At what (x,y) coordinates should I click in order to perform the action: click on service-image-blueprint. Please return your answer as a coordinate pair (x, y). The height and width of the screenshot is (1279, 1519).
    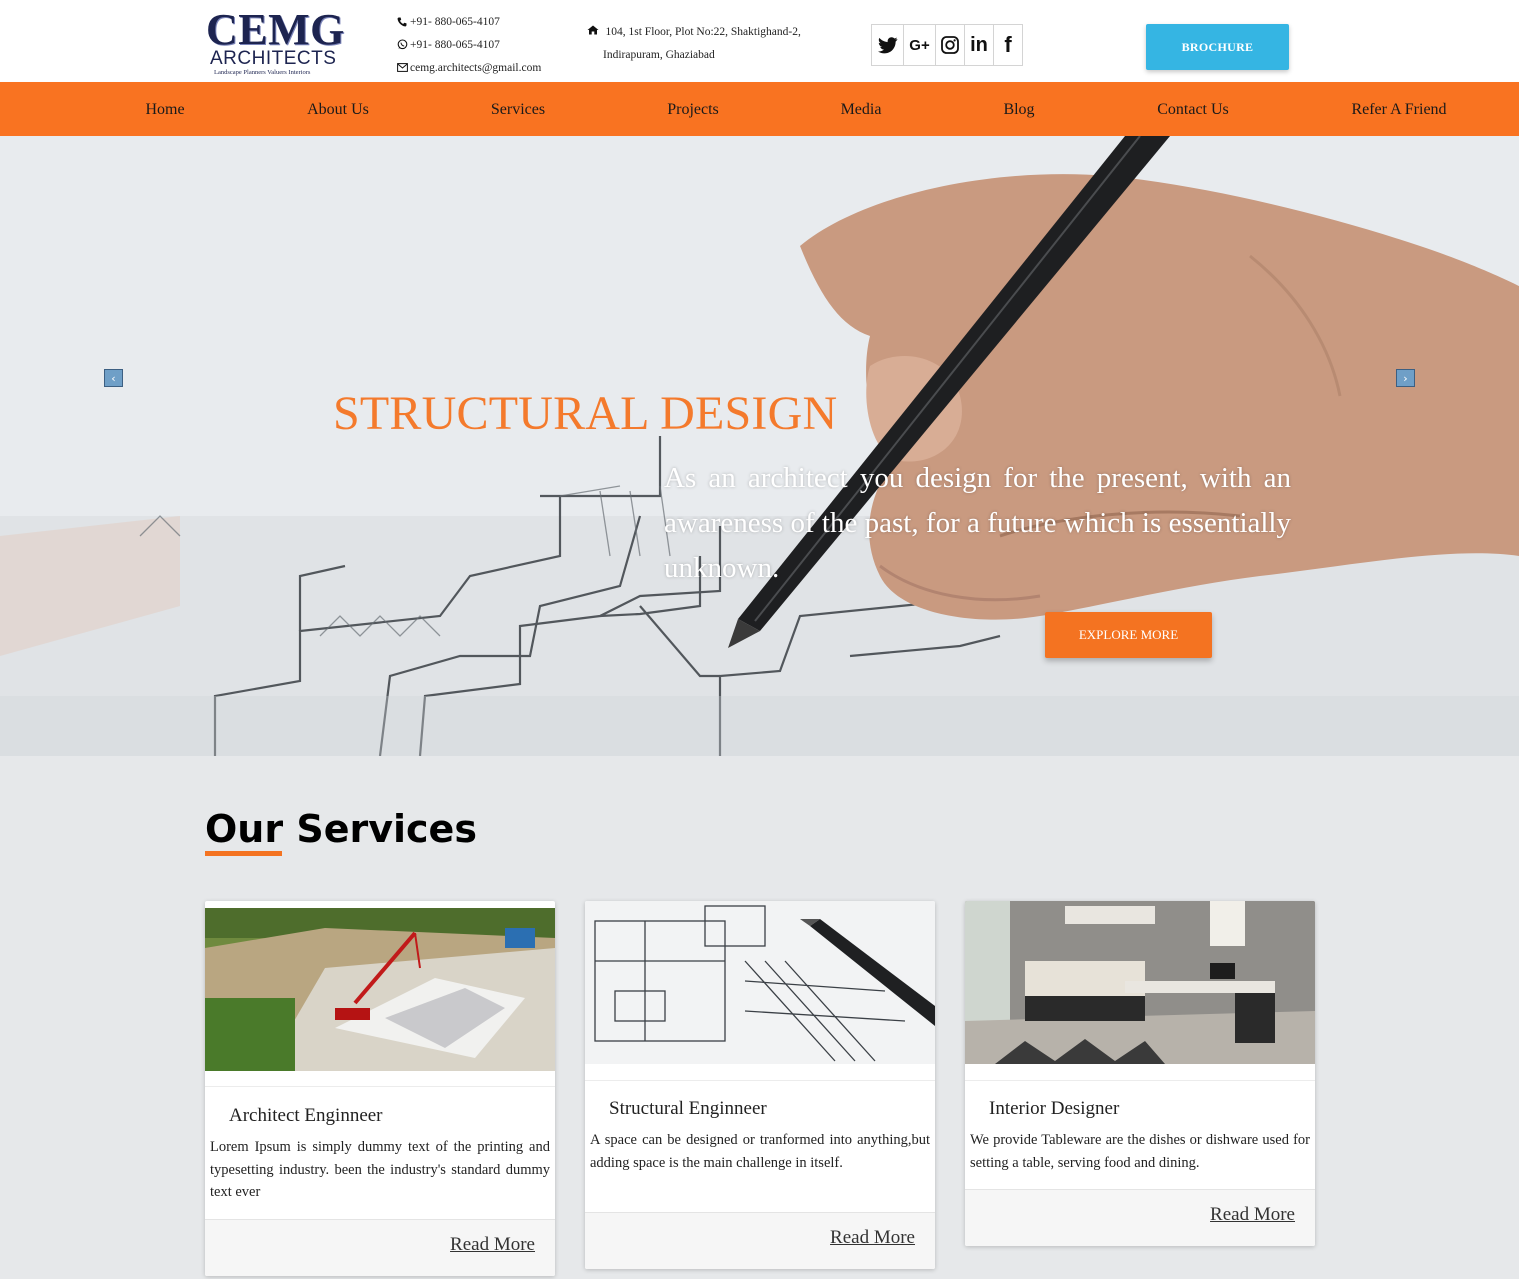
    Looking at the image, I should click on (760, 982).